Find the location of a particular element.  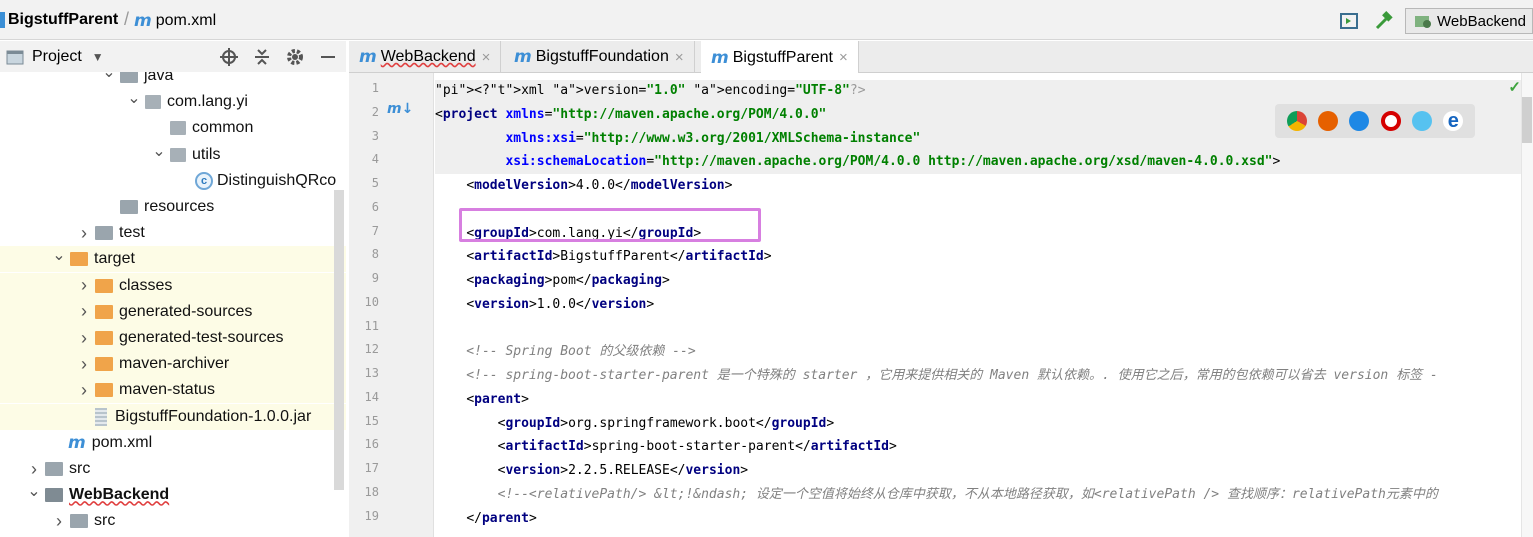

collapse-all-icon is located at coordinates (262, 57).